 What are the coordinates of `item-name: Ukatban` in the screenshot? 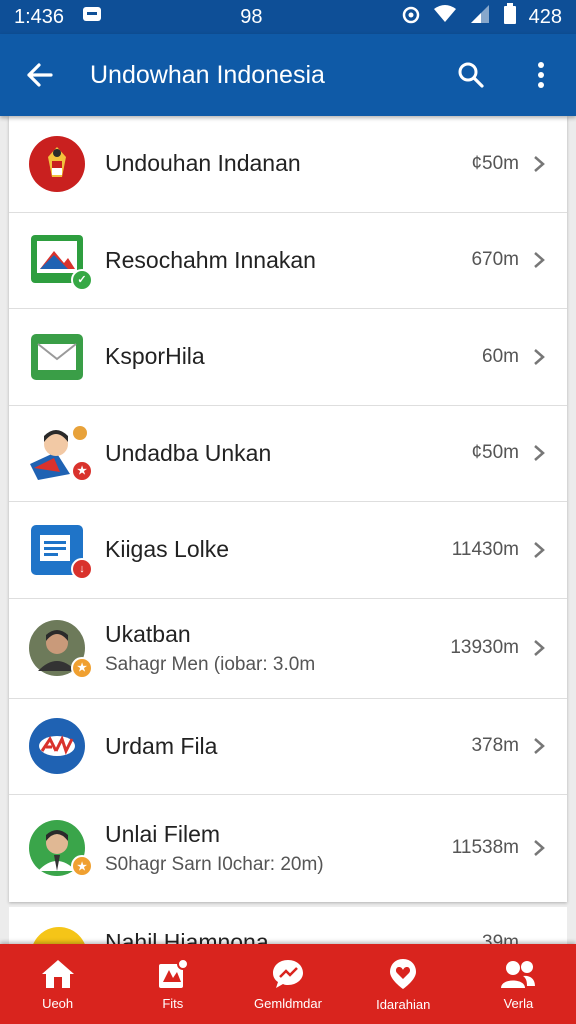 It's located at (148, 633).